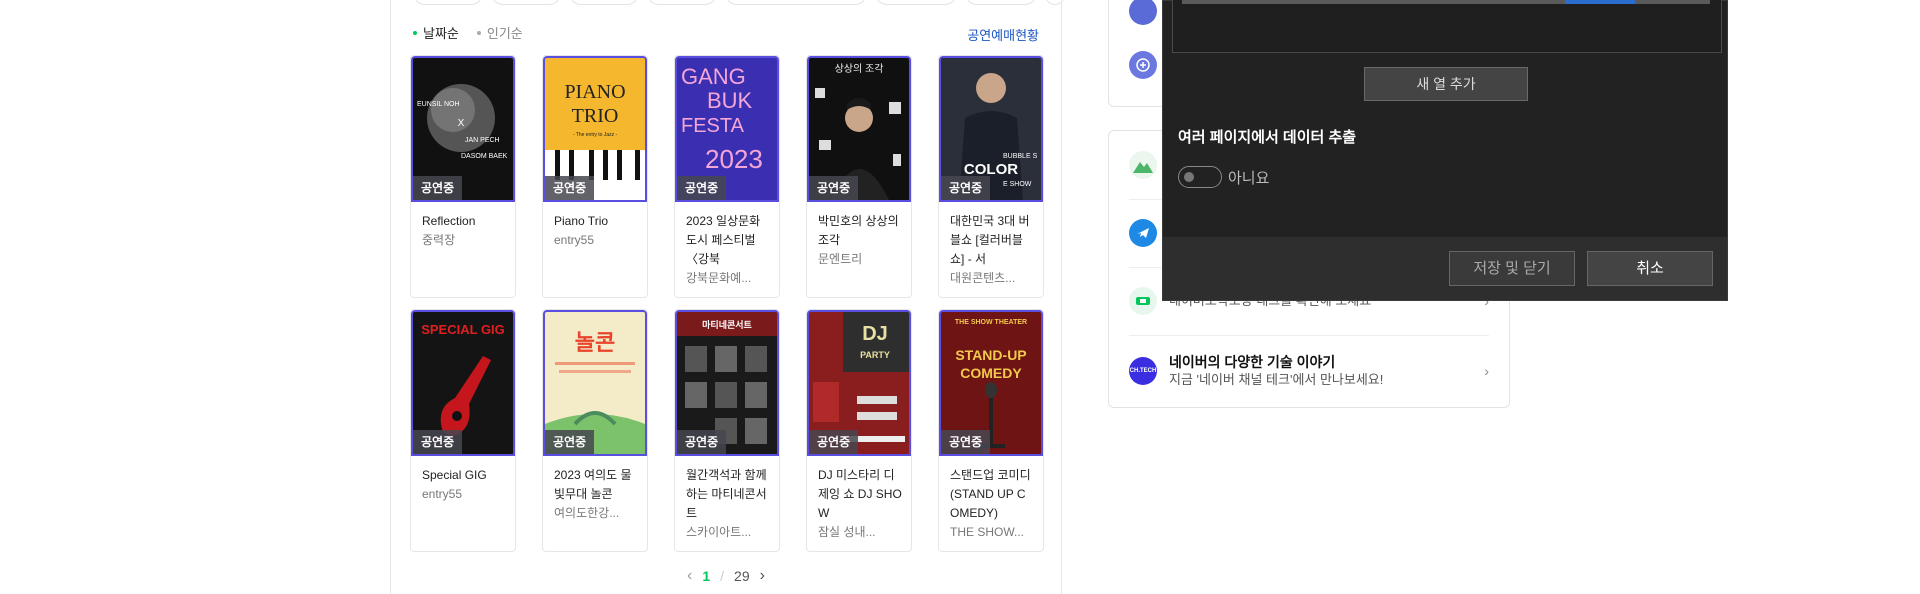  What do you see at coordinates (463, 383) in the screenshot?
I see `poster-image: SPECIAL GIG 공연중` at bounding box center [463, 383].